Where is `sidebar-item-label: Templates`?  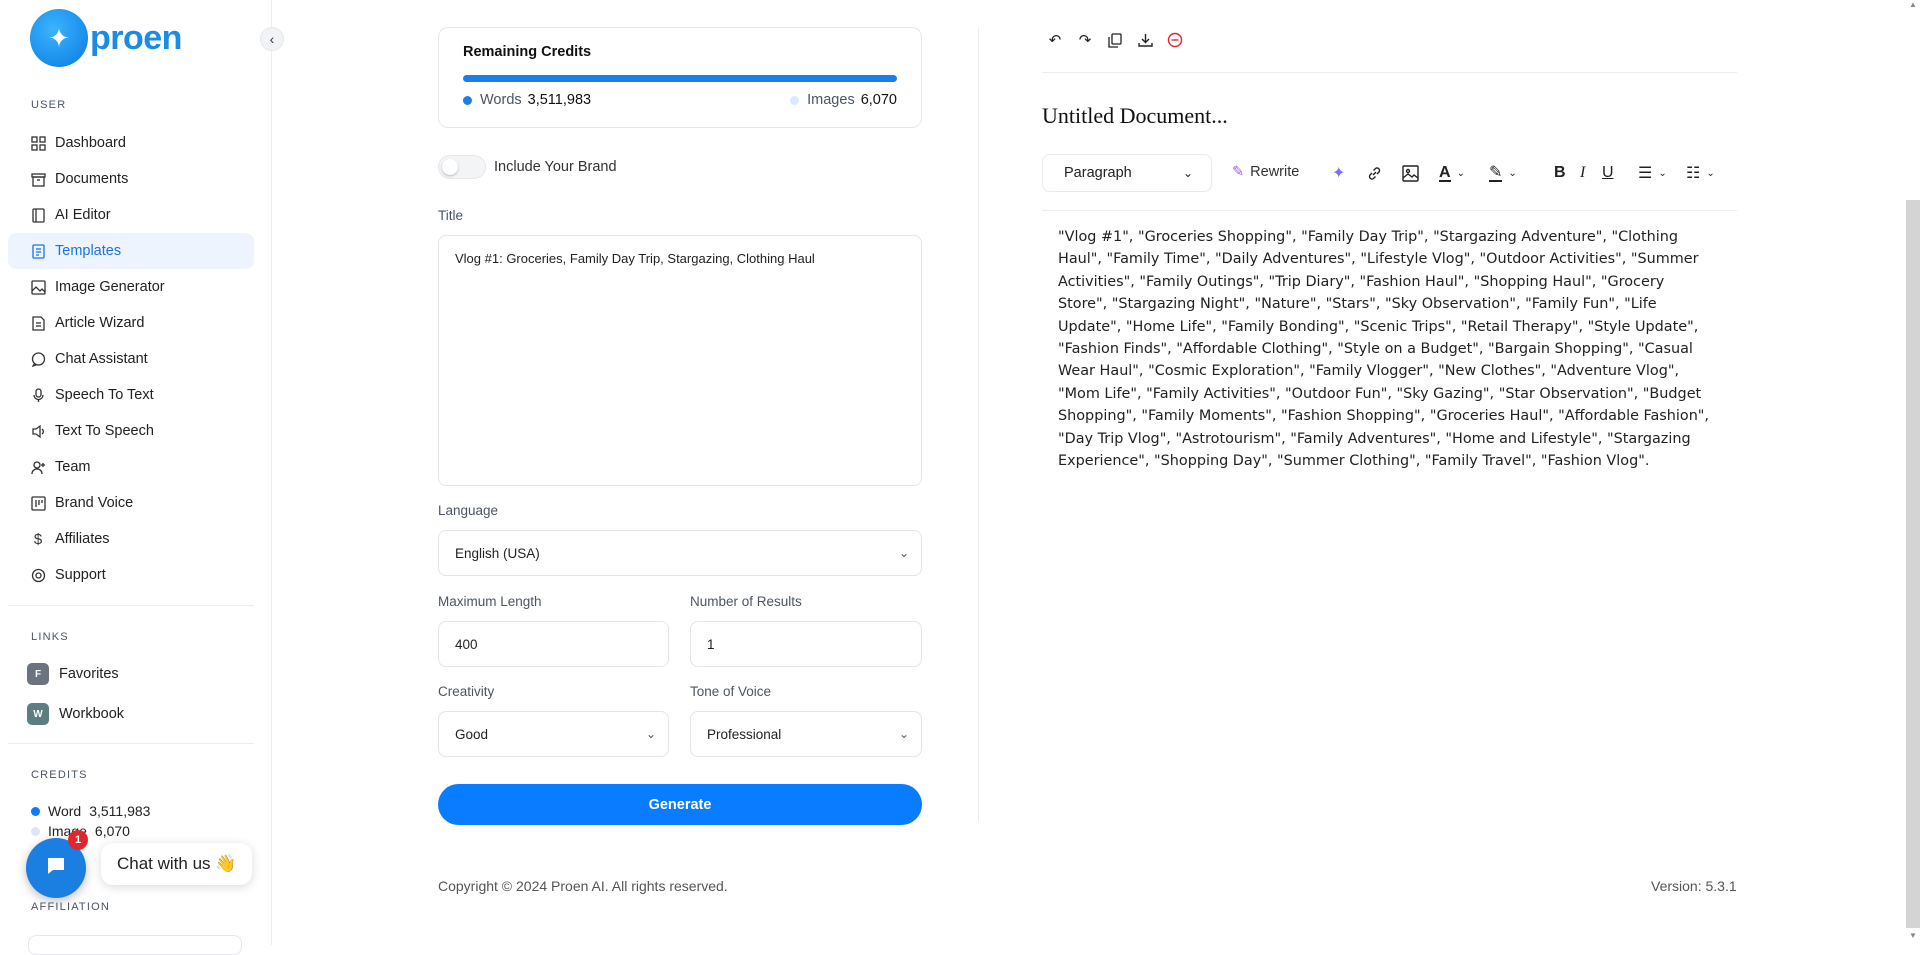 sidebar-item-label: Templates is located at coordinates (88, 251).